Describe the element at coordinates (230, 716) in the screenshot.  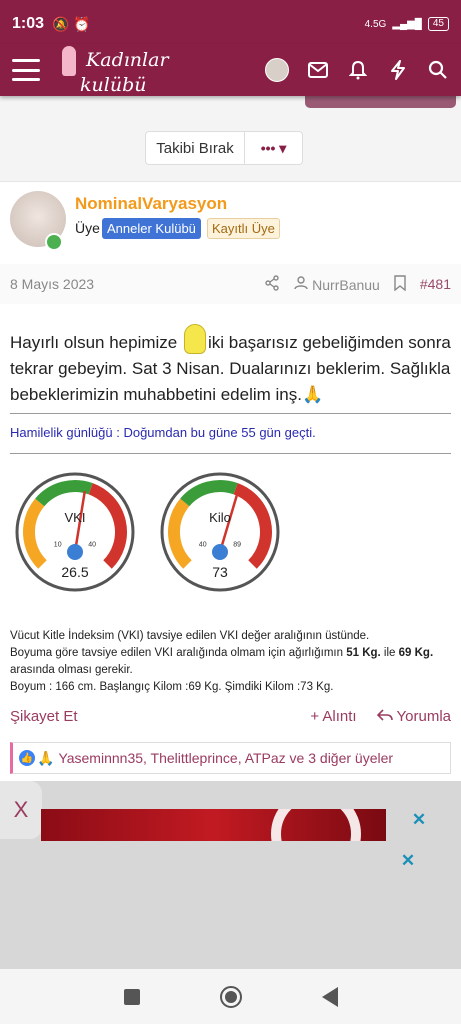
I see `post-actions: Şikayet Et + Alıntı Yorumla` at that location.